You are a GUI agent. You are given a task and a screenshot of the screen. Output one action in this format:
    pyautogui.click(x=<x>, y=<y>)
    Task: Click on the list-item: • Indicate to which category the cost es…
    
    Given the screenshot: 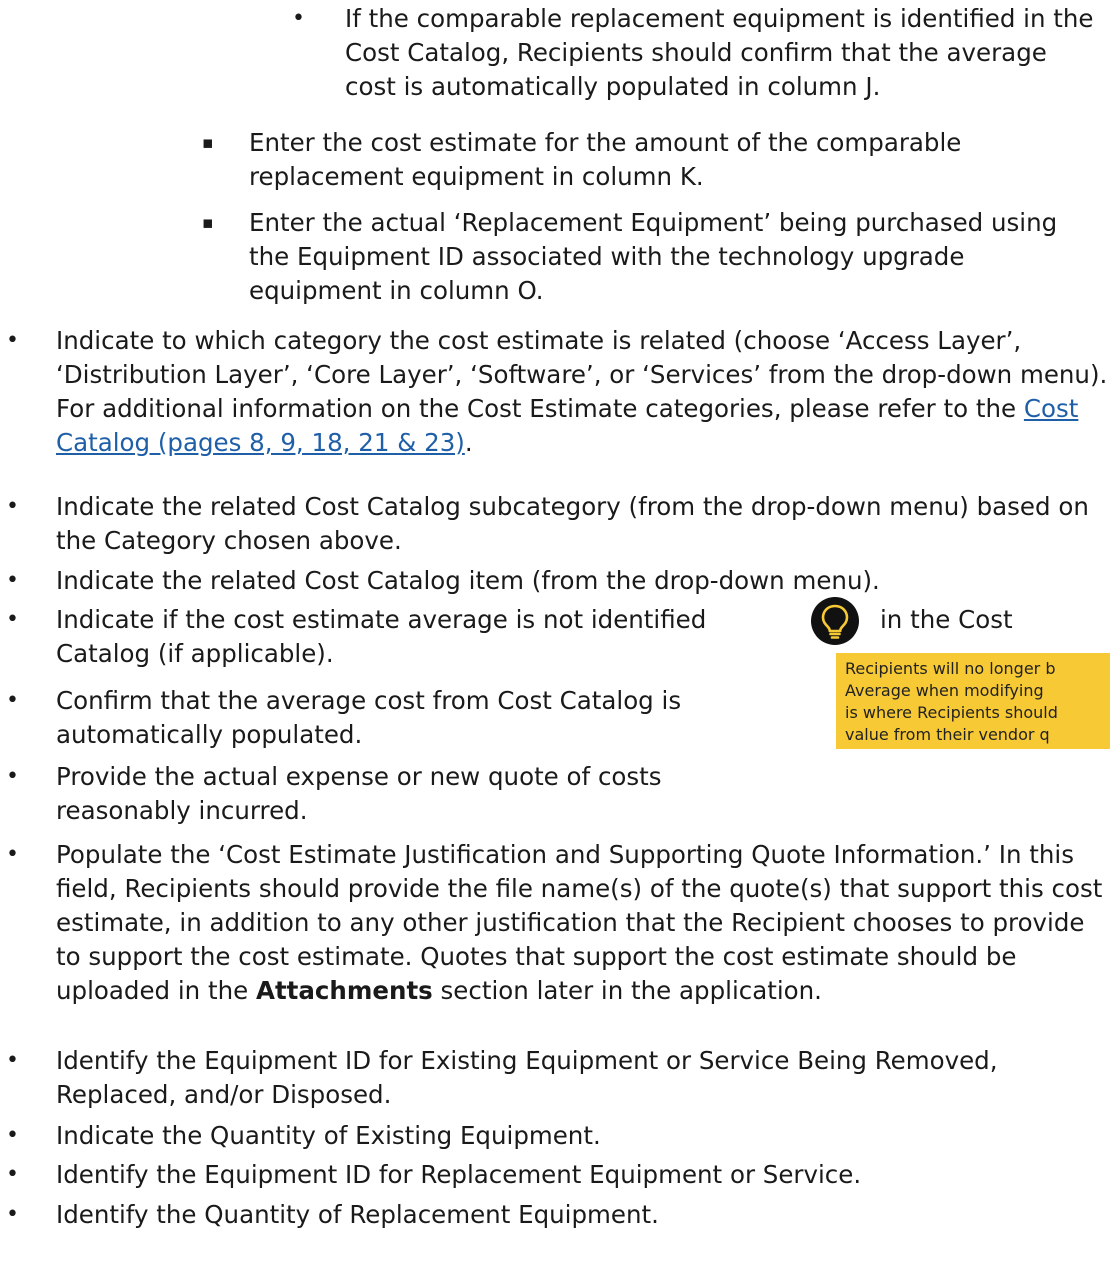 What is the action you would take?
    pyautogui.click(x=558, y=392)
    